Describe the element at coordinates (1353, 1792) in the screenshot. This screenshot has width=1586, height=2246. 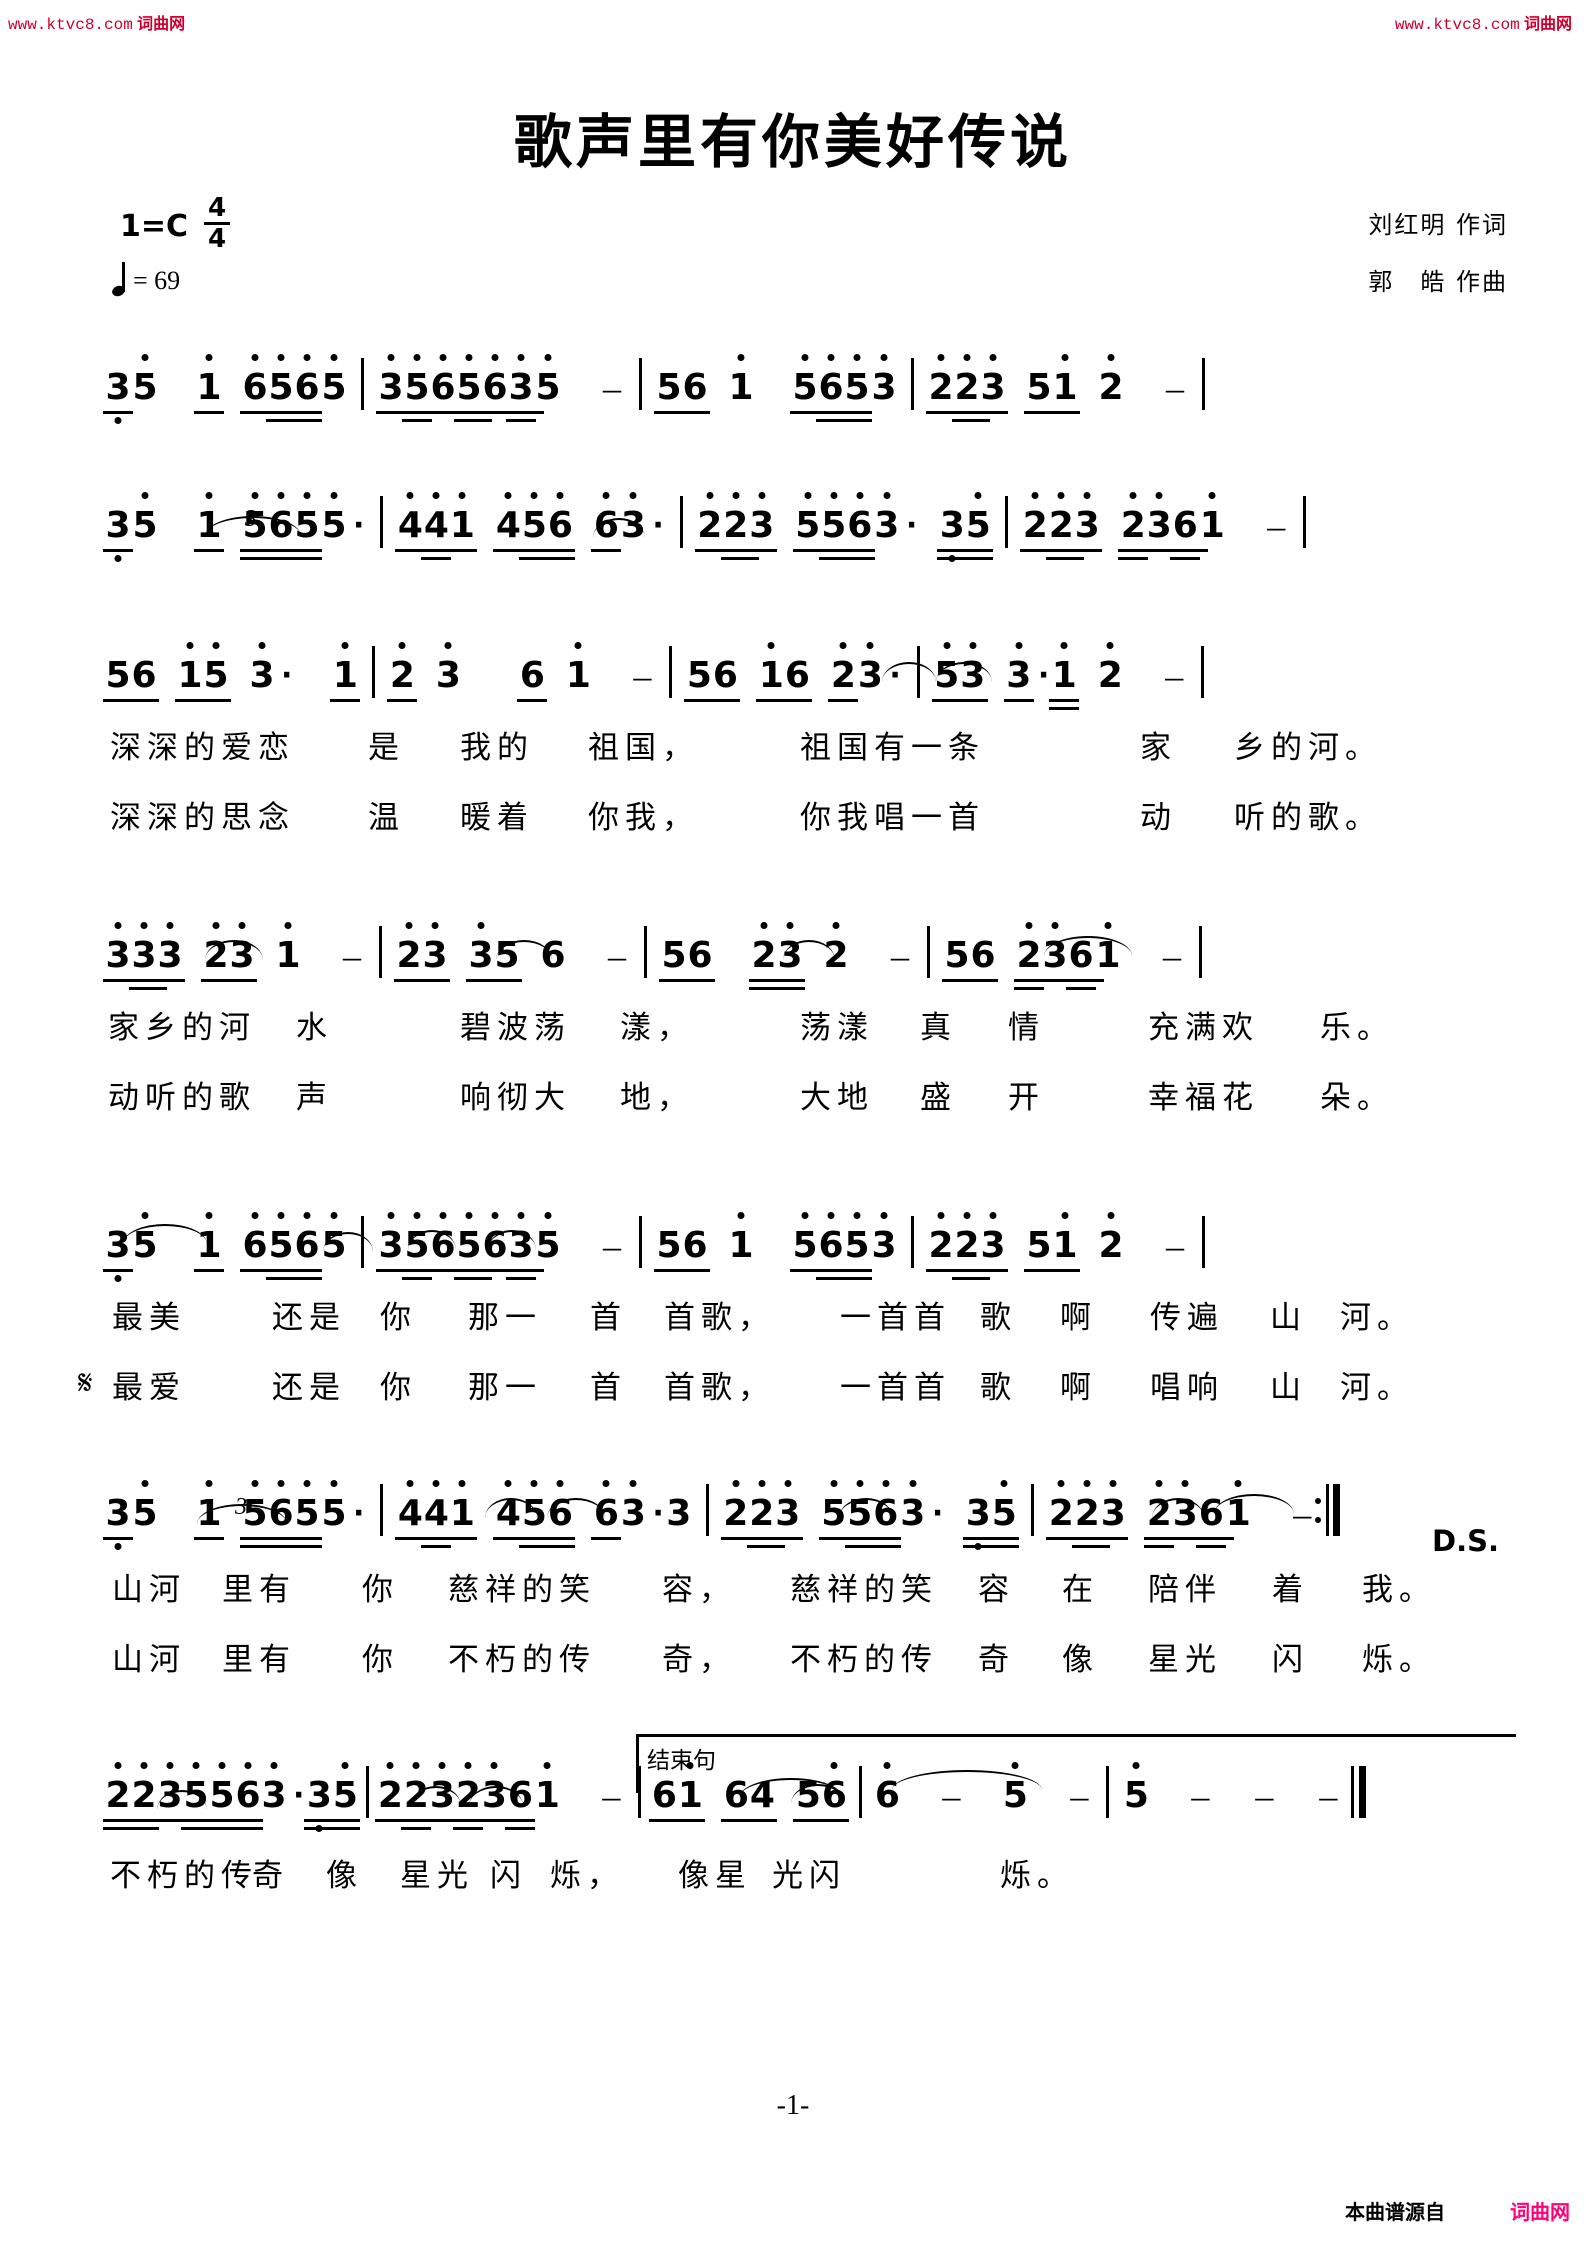
I see `final-thin-line` at that location.